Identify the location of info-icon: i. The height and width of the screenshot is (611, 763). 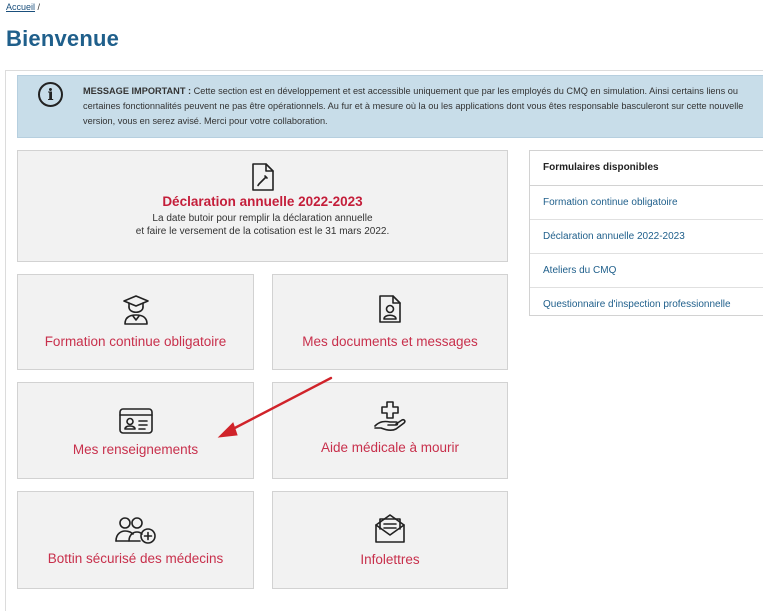
(50, 94).